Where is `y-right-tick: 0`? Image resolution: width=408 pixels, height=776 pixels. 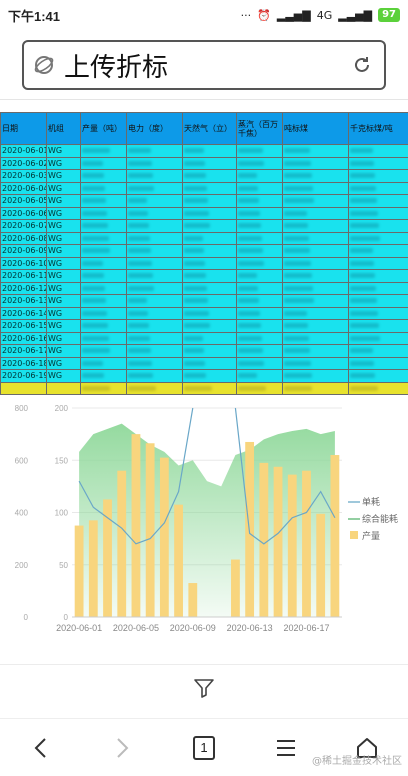 y-right-tick: 0 is located at coordinates (66, 617).